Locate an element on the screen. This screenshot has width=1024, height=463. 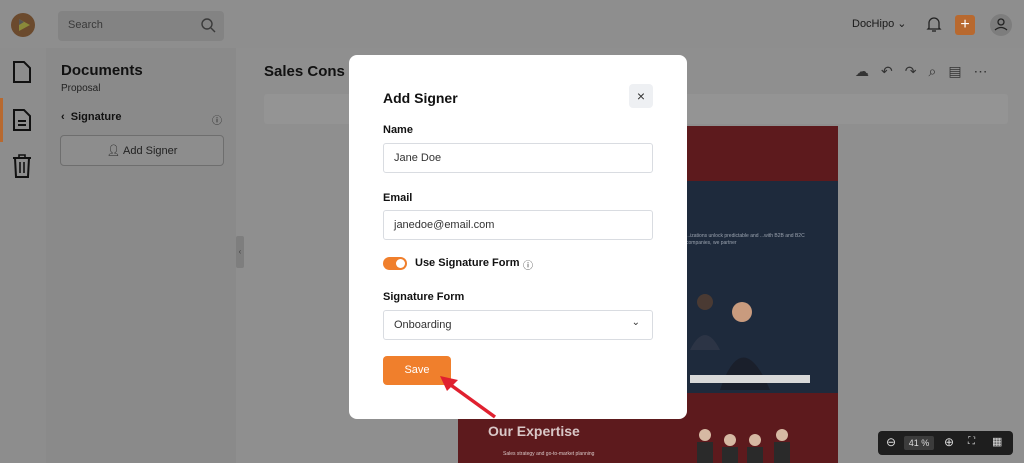
panel-subtitle: Proposal is located at coordinates (81, 88).